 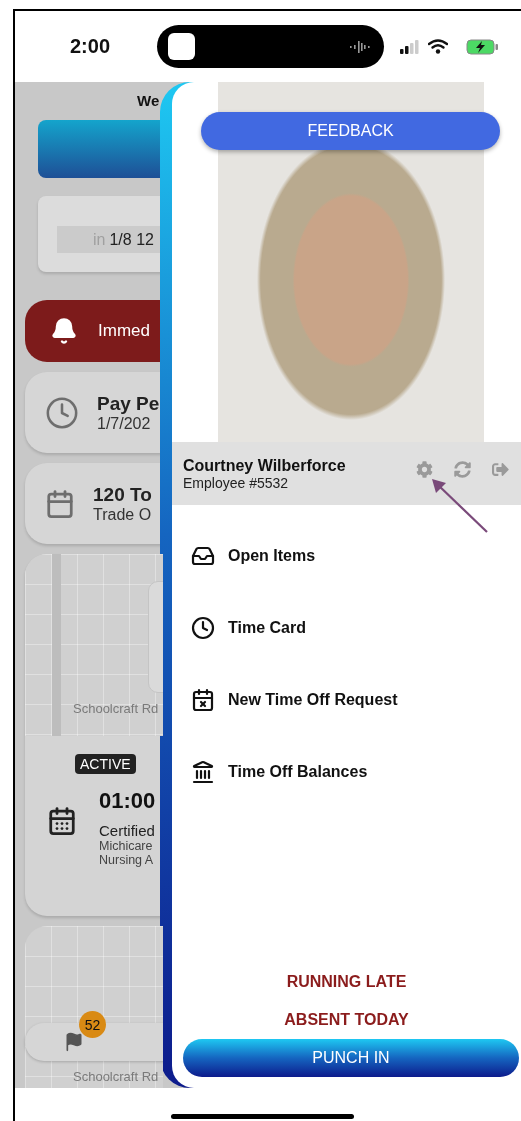 I want to click on menu-item: Time Card, so click(x=267, y=628).